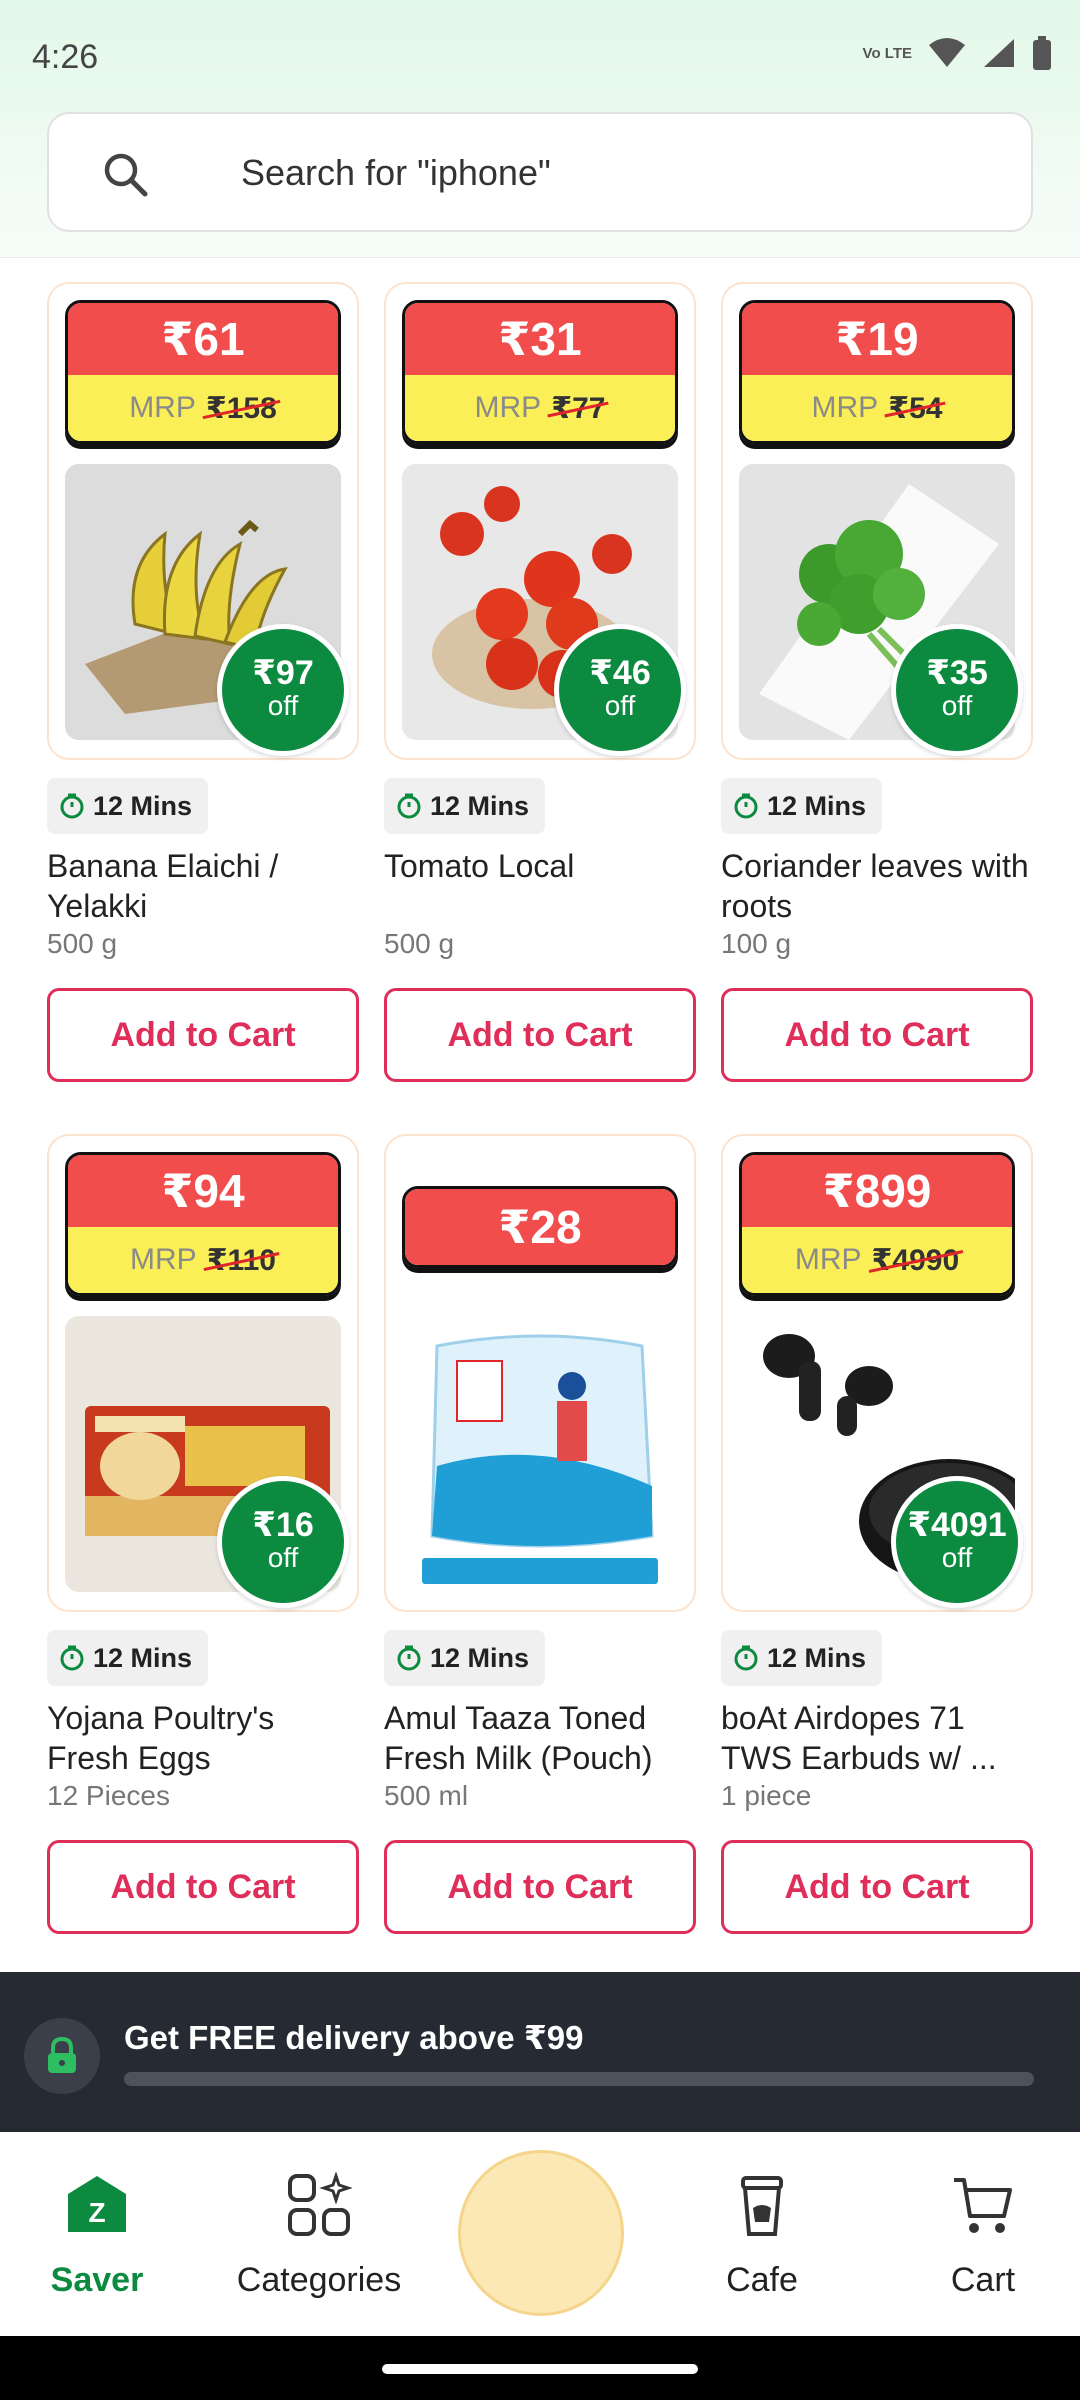 Image resolution: width=1080 pixels, height=2400 pixels. I want to click on system-gesture-area, so click(540, 2368).